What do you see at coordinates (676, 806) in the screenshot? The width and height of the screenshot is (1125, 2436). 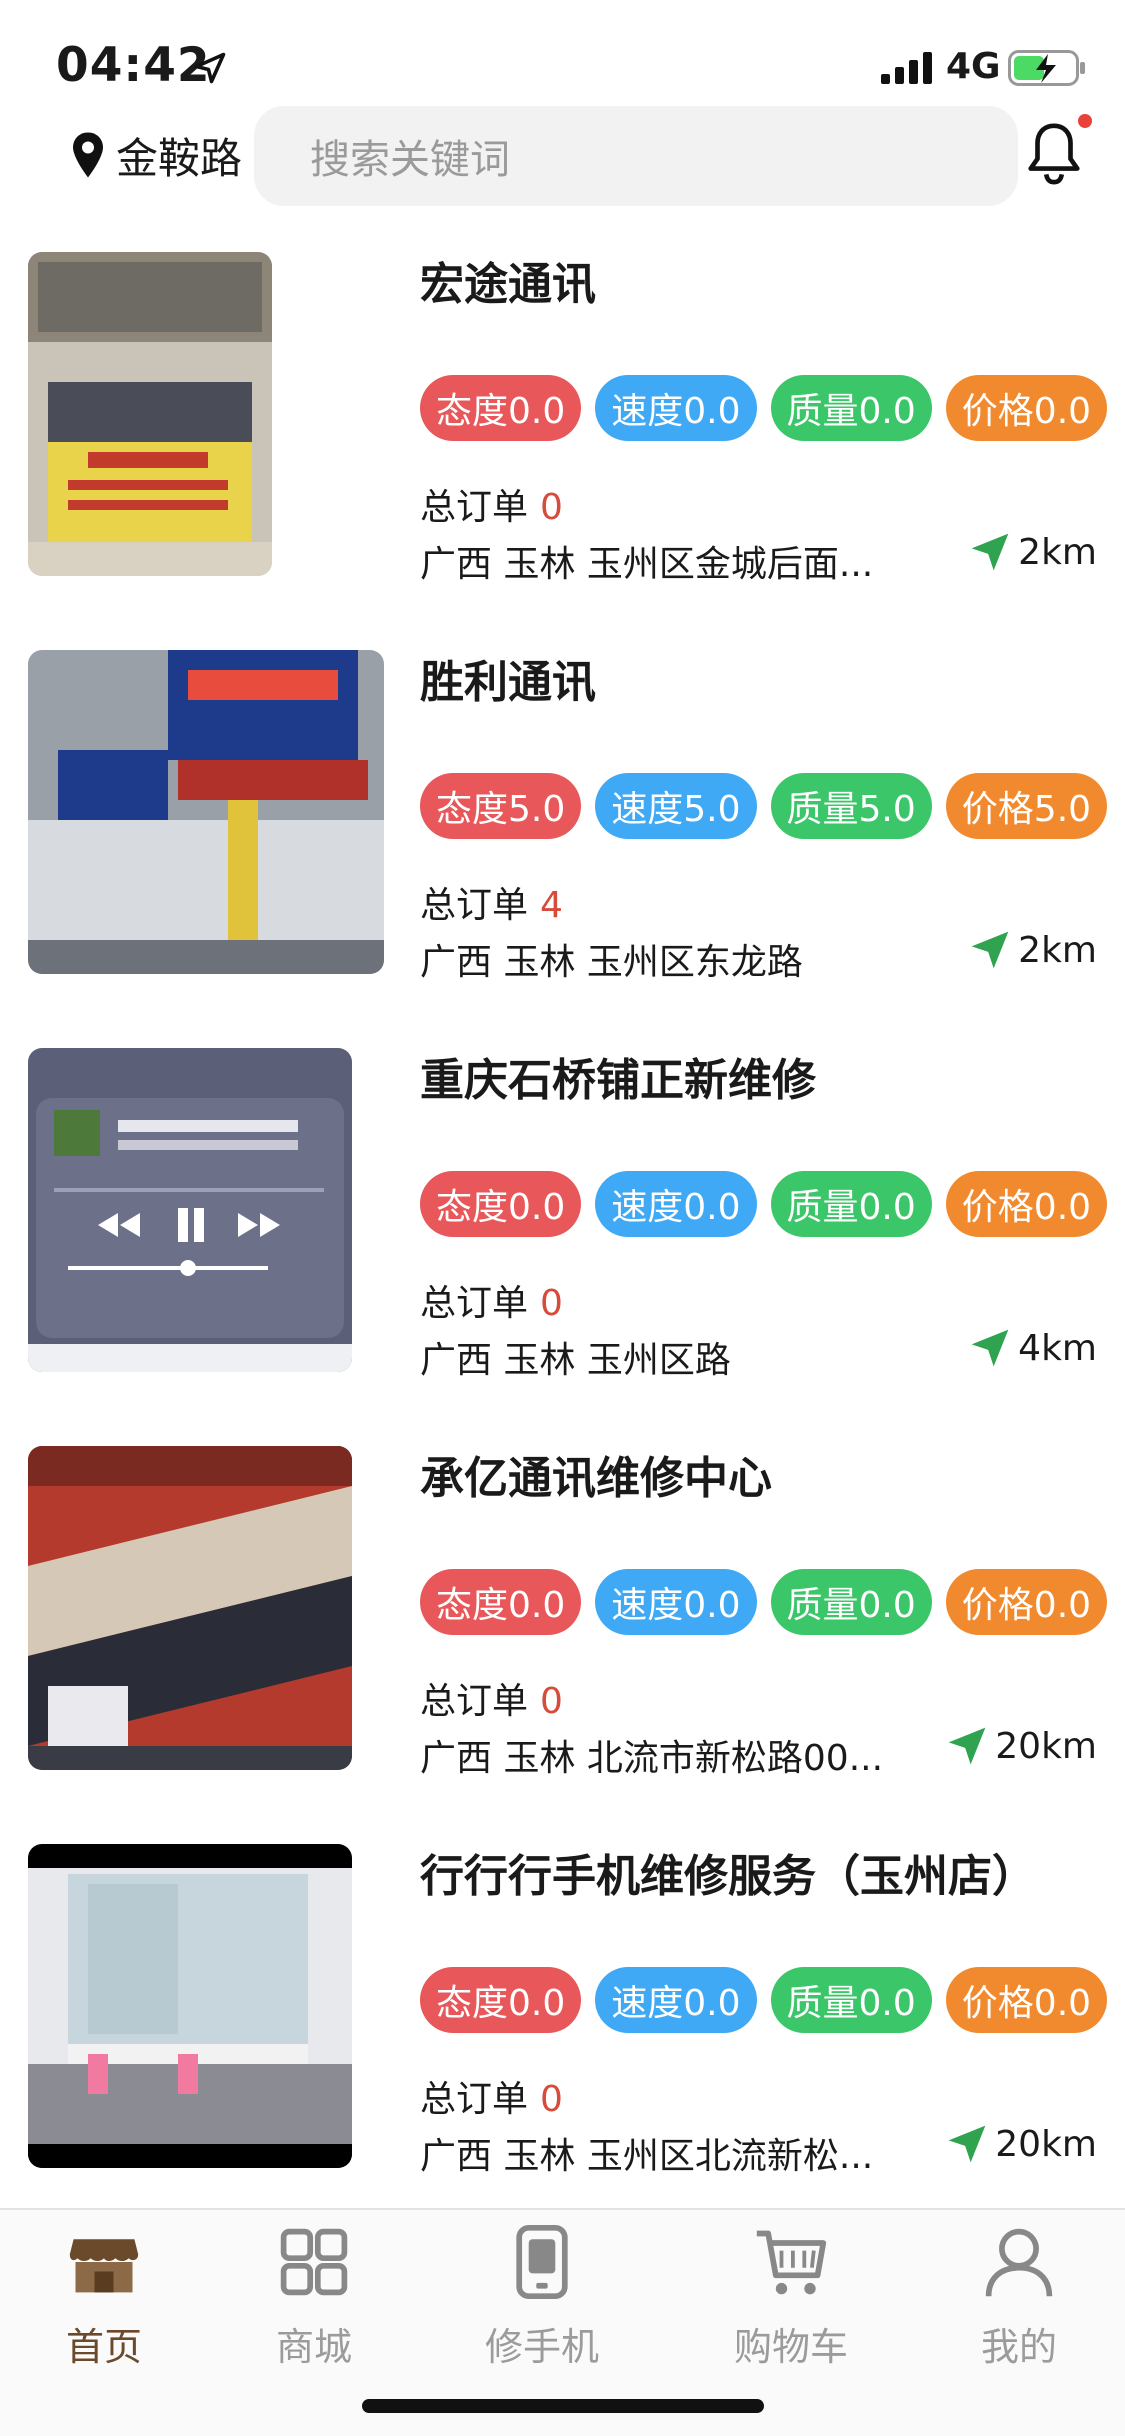 I see `speed-badge: 速度5.0` at bounding box center [676, 806].